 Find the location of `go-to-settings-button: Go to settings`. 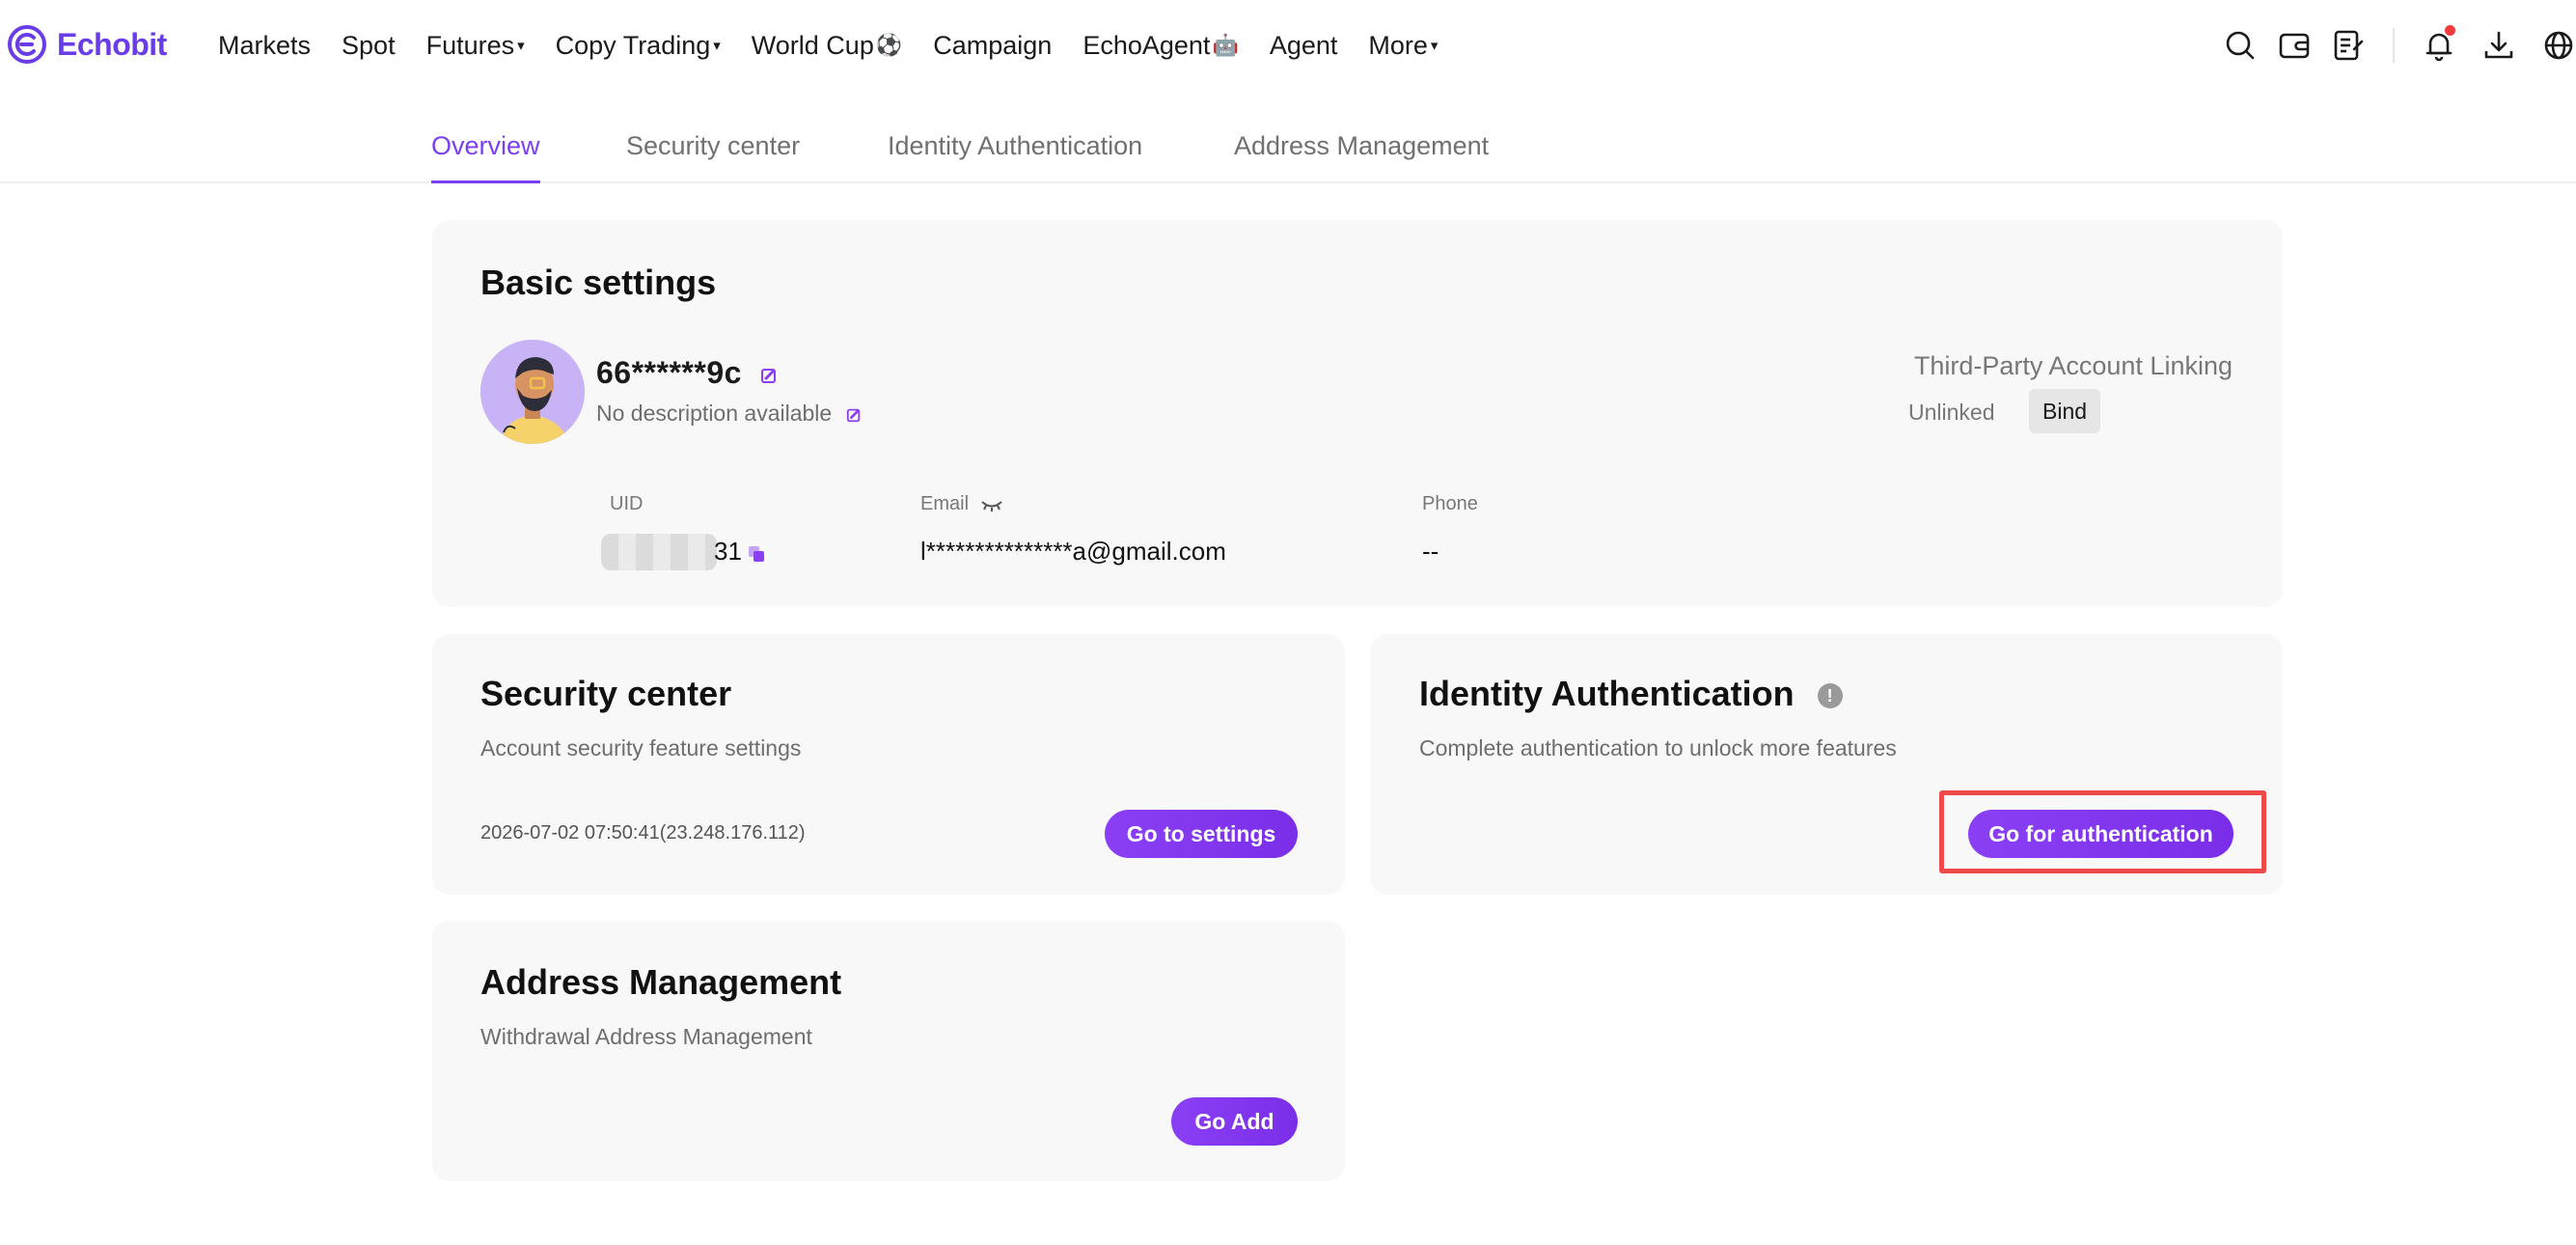

go-to-settings-button: Go to settings is located at coordinates (1201, 834).